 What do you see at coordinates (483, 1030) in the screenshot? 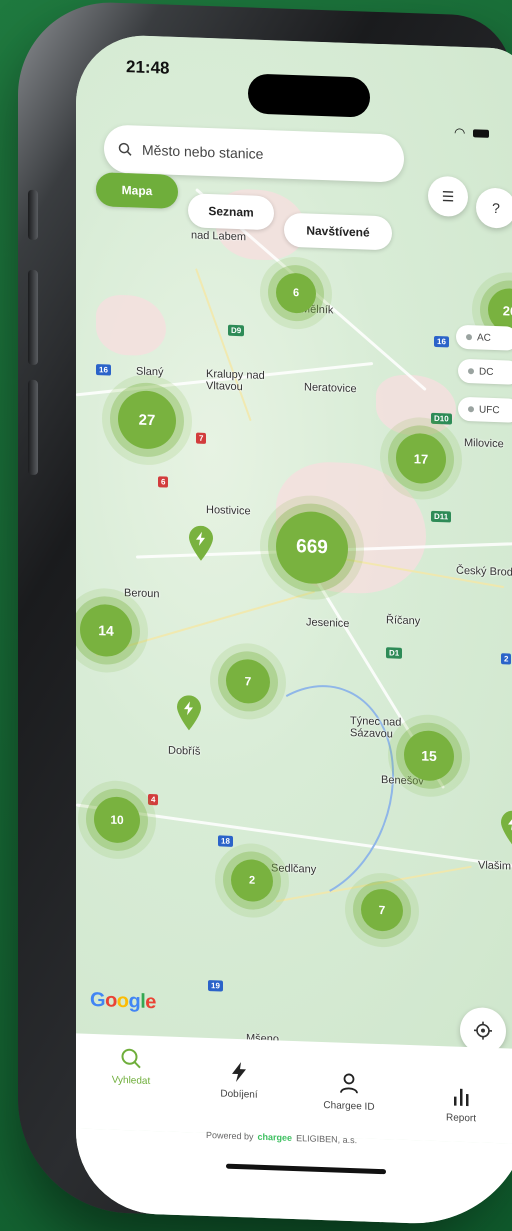
I see `crosshair-icon` at bounding box center [483, 1030].